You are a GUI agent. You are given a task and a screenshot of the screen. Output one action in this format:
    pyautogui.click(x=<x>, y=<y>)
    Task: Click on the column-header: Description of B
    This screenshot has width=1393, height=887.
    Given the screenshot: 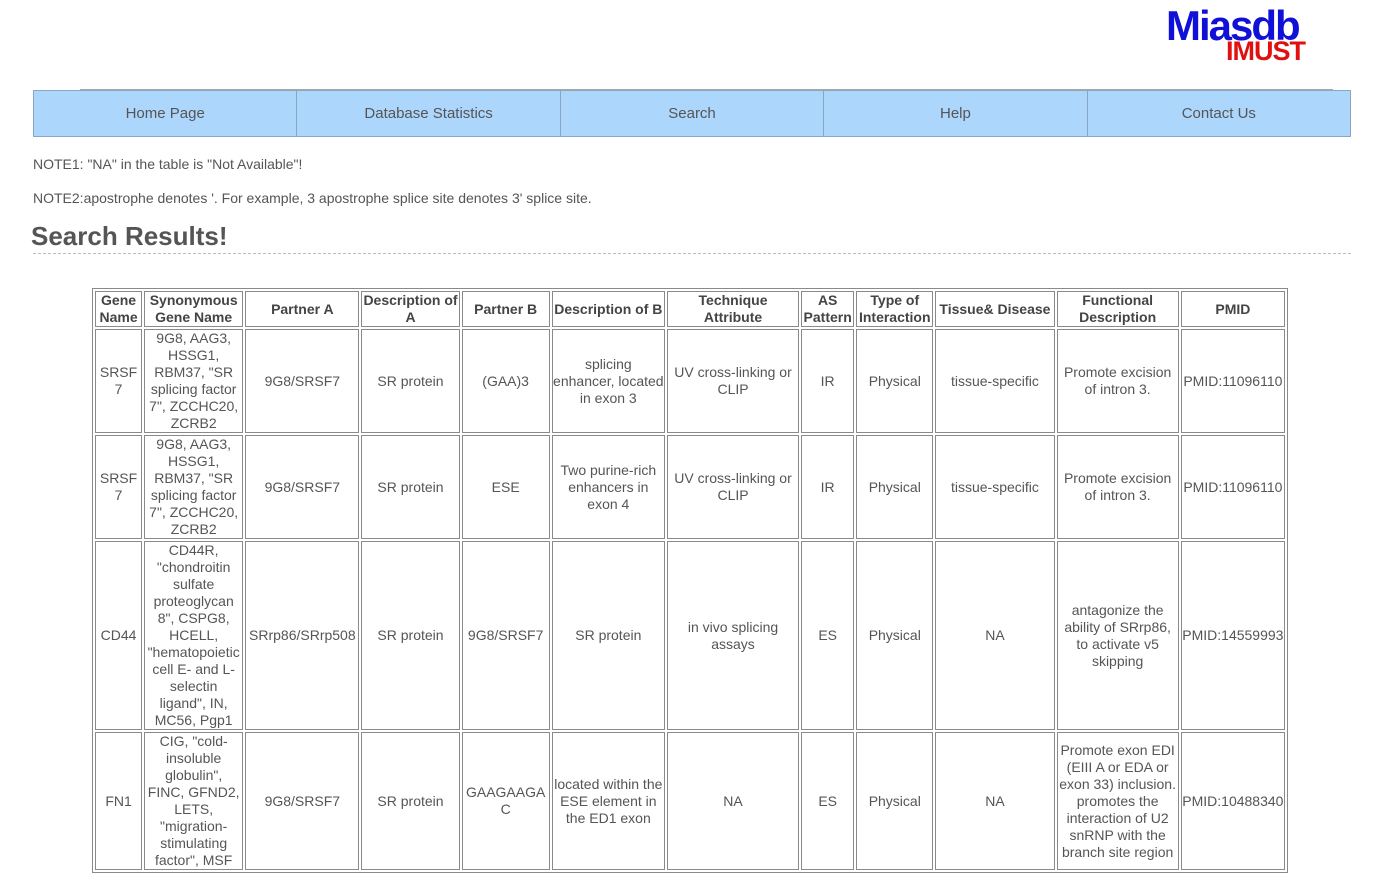 What is the action you would take?
    pyautogui.click(x=608, y=309)
    